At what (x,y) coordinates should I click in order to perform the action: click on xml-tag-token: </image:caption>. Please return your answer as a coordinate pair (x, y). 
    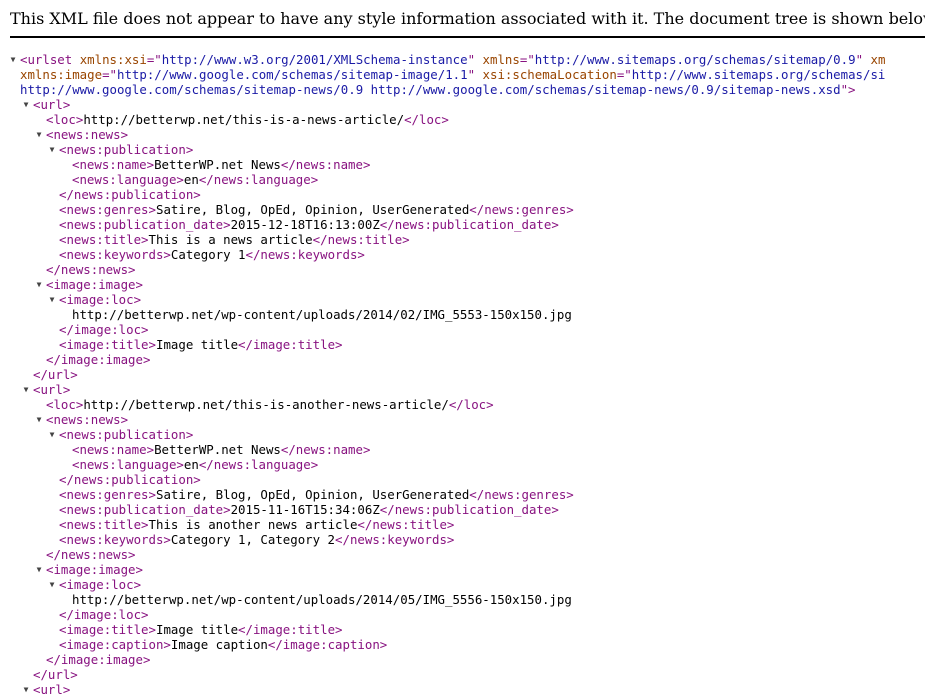
    Looking at the image, I should click on (327, 644).